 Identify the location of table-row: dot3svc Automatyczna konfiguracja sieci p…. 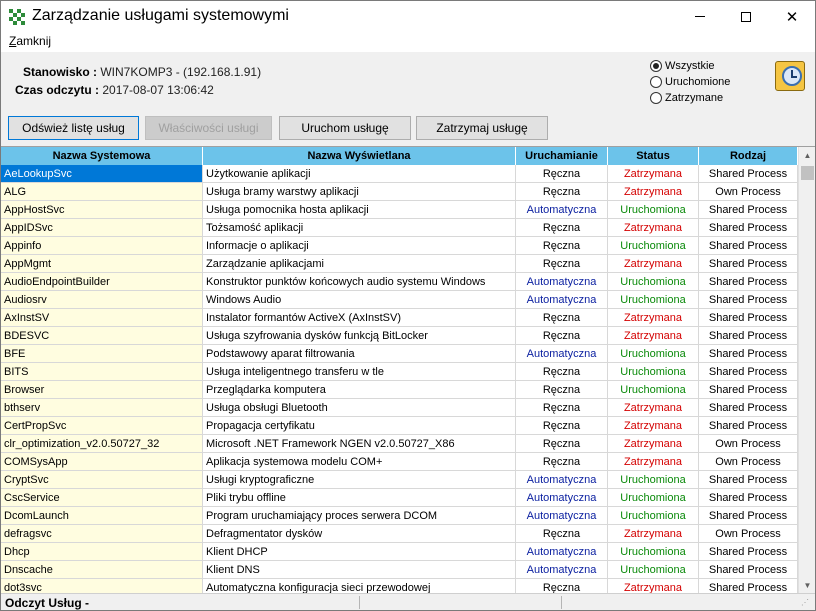
(399, 586).